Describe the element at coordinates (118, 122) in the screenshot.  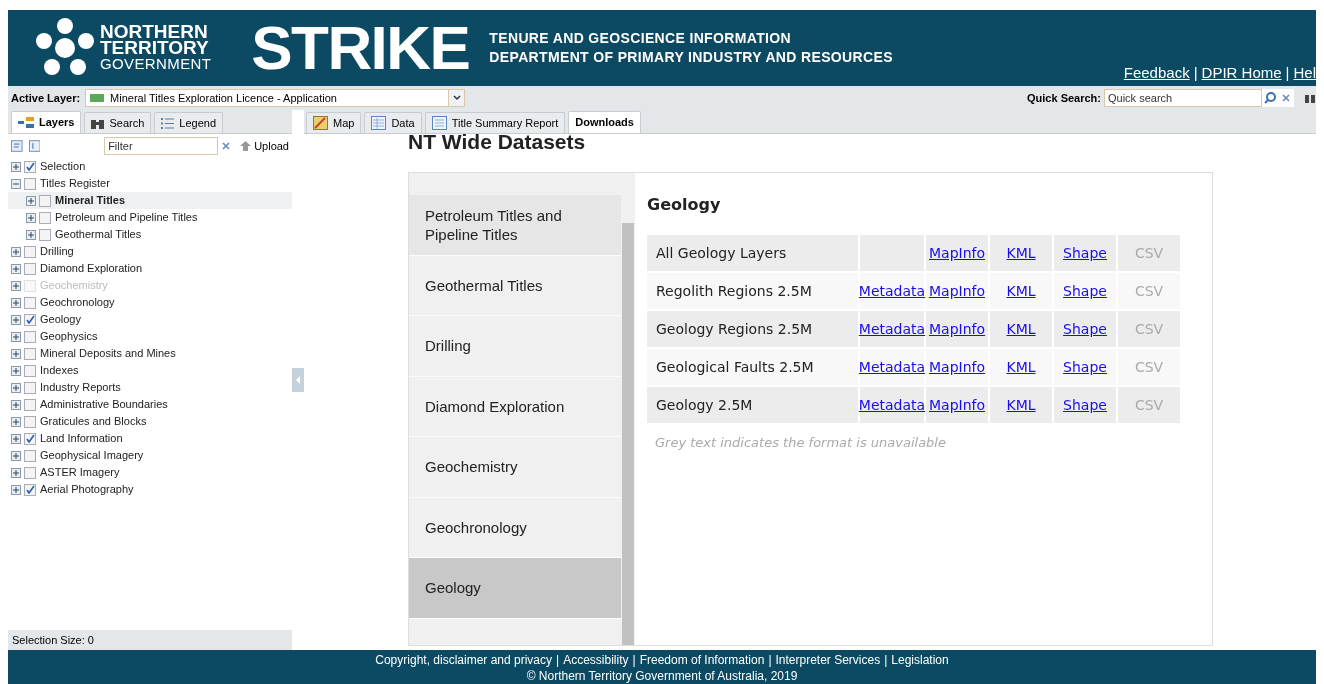
I see `tab: Search` at that location.